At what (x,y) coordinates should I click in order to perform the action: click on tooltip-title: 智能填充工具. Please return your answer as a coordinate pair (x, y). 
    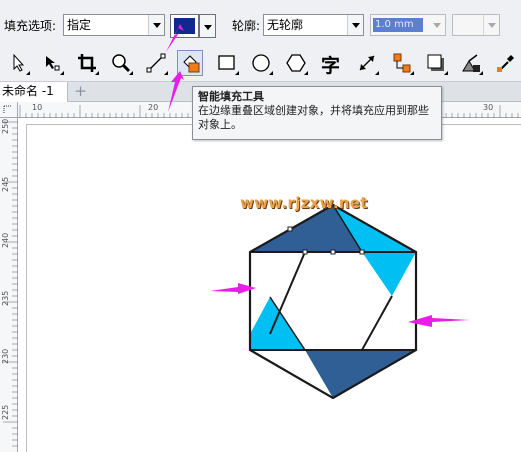
    Looking at the image, I should click on (231, 96).